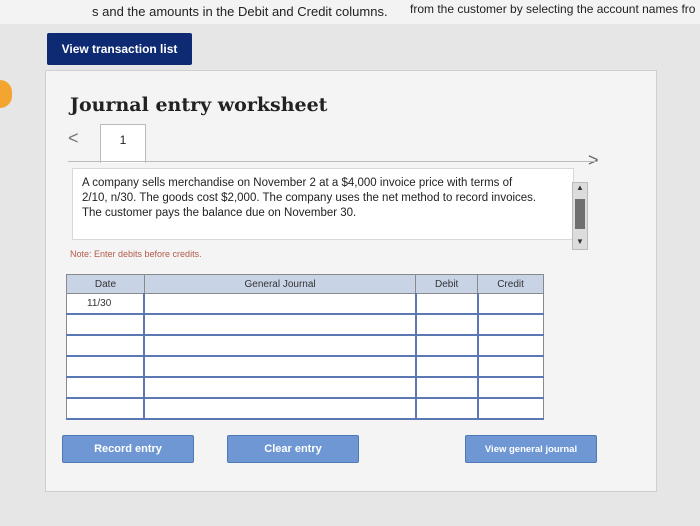  I want to click on view-transaction-list-button: View transaction list, so click(119, 49).